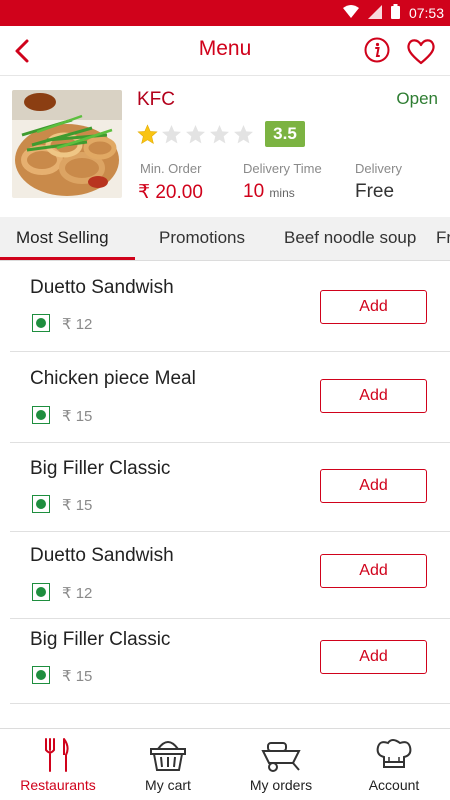  Describe the element at coordinates (254, 191) in the screenshot. I see `delivery-time-number: 10` at that location.